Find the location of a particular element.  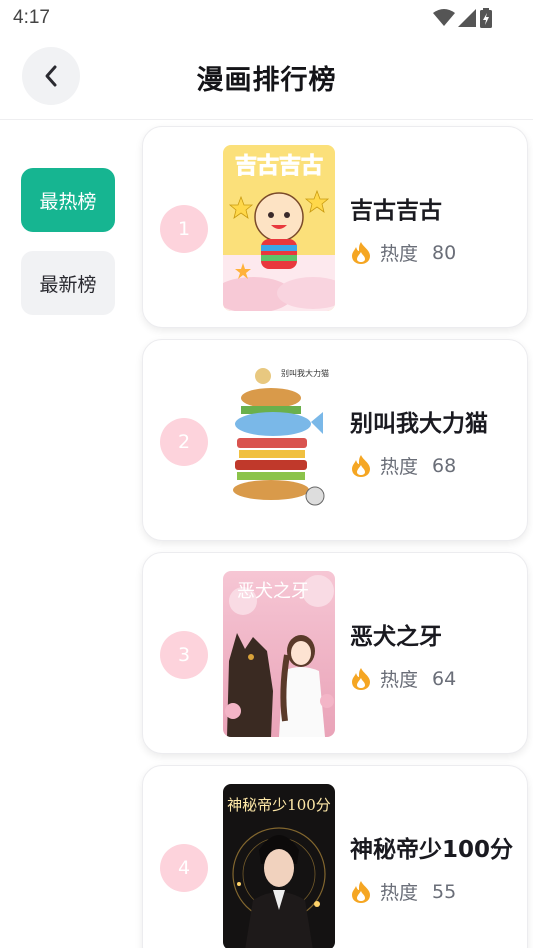

heat-value: 80 is located at coordinates (444, 252).